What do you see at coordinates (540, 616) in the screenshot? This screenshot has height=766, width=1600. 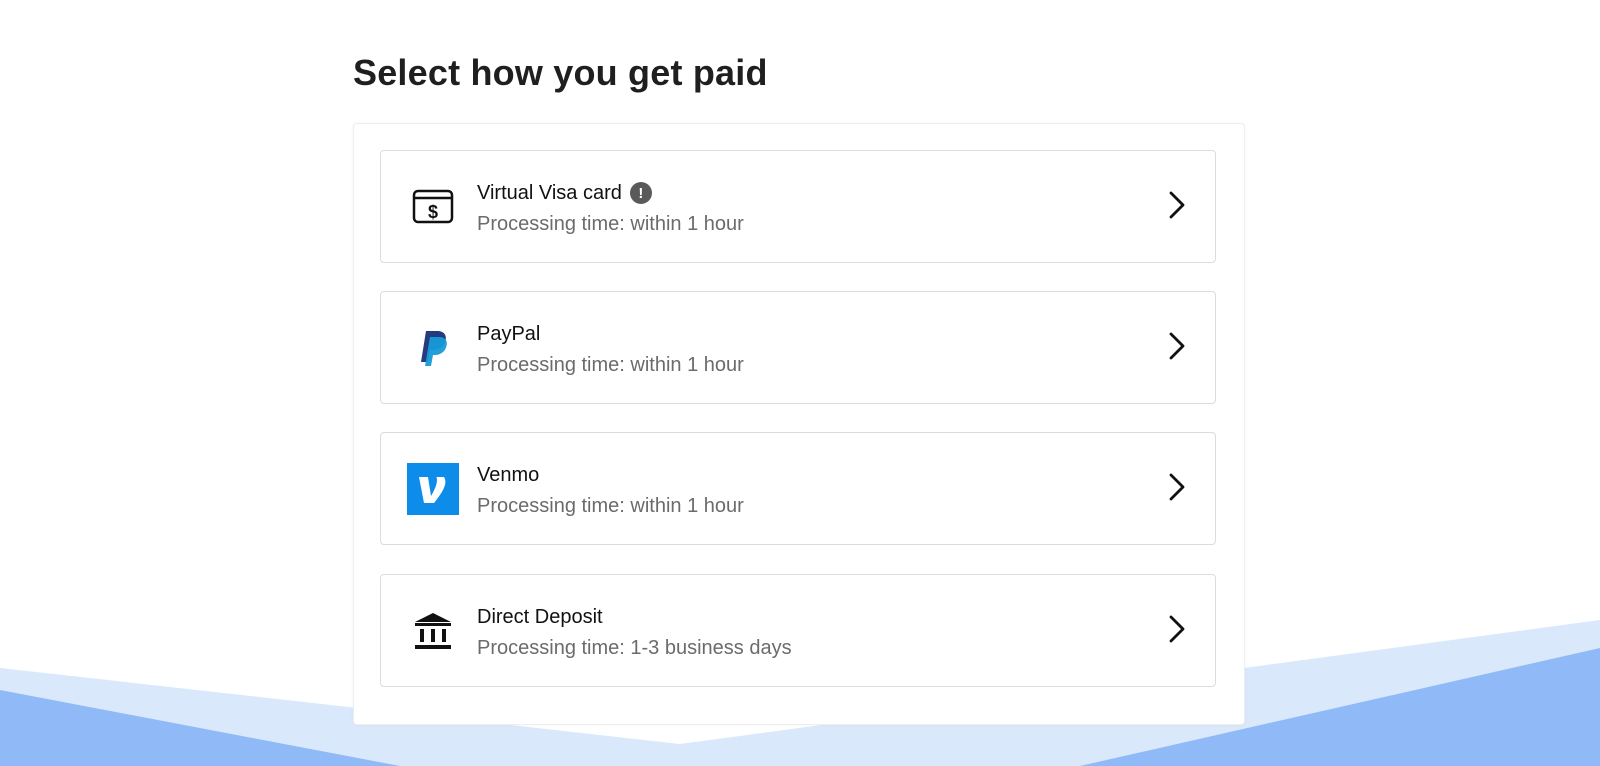 I see `option-name: Direct Deposit` at bounding box center [540, 616].